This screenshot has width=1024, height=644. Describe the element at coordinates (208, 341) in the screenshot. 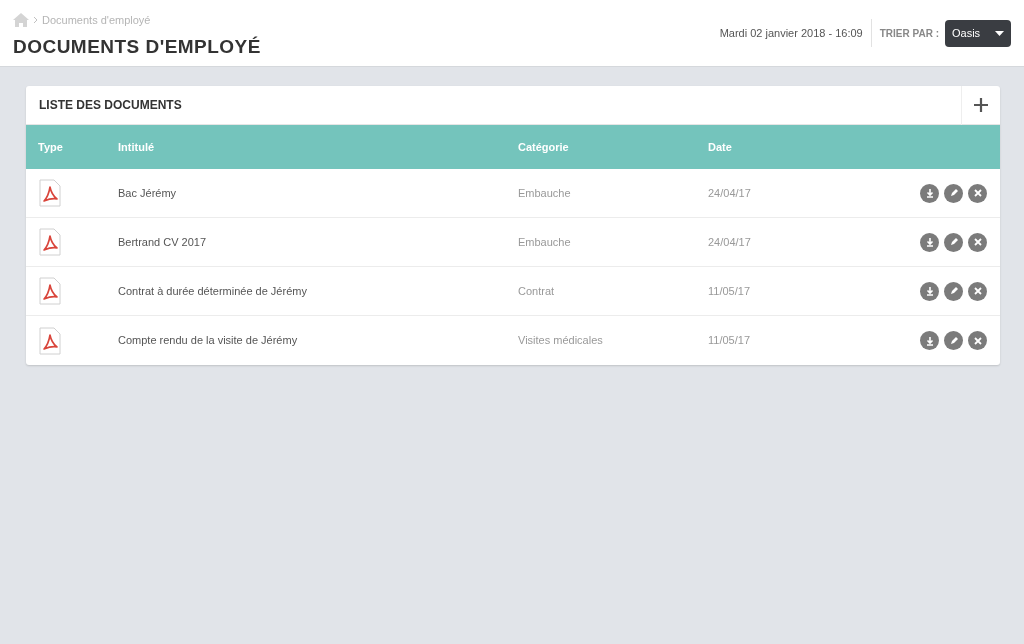

I see `table-cell-text: Compte rendu de la visite de Jérémy` at that location.